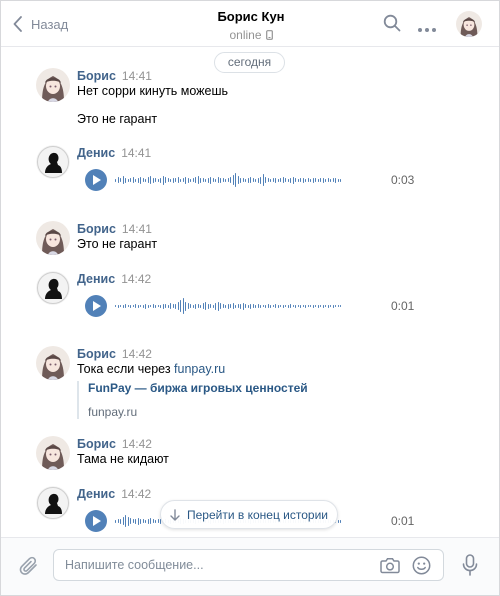 The width and height of the screenshot is (500, 596). What do you see at coordinates (117, 119) in the screenshot?
I see `message-text: Это не гарант` at bounding box center [117, 119].